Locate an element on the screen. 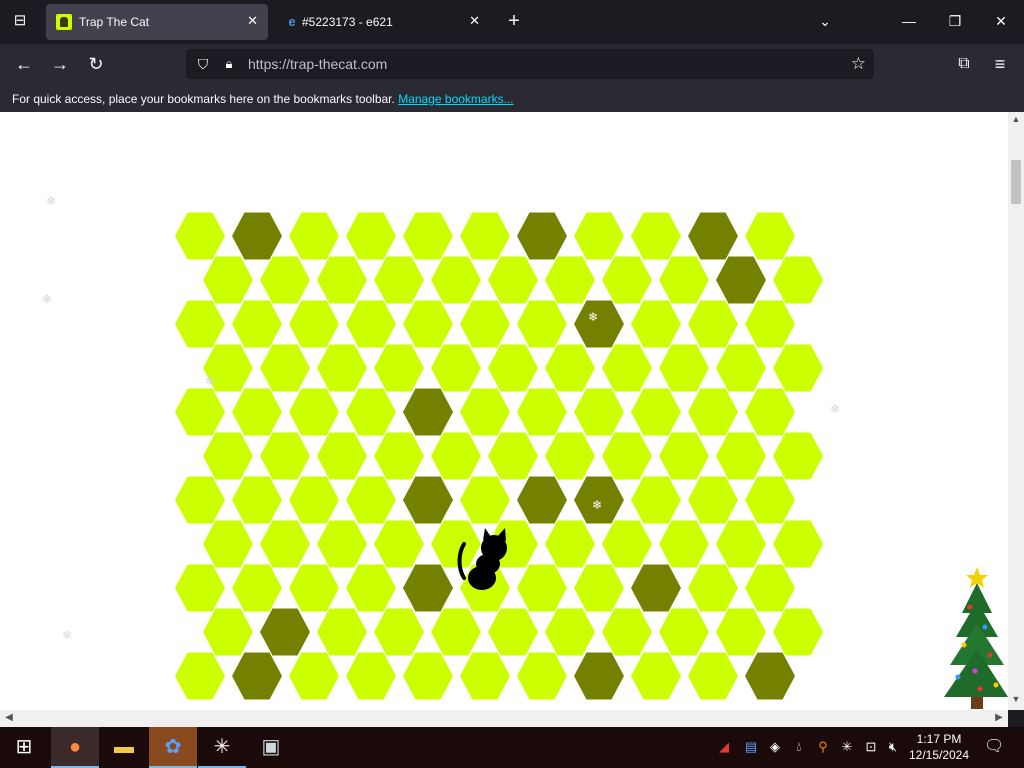 This screenshot has width=1024, height=768. network-icon: ⊡ is located at coordinates (871, 747).